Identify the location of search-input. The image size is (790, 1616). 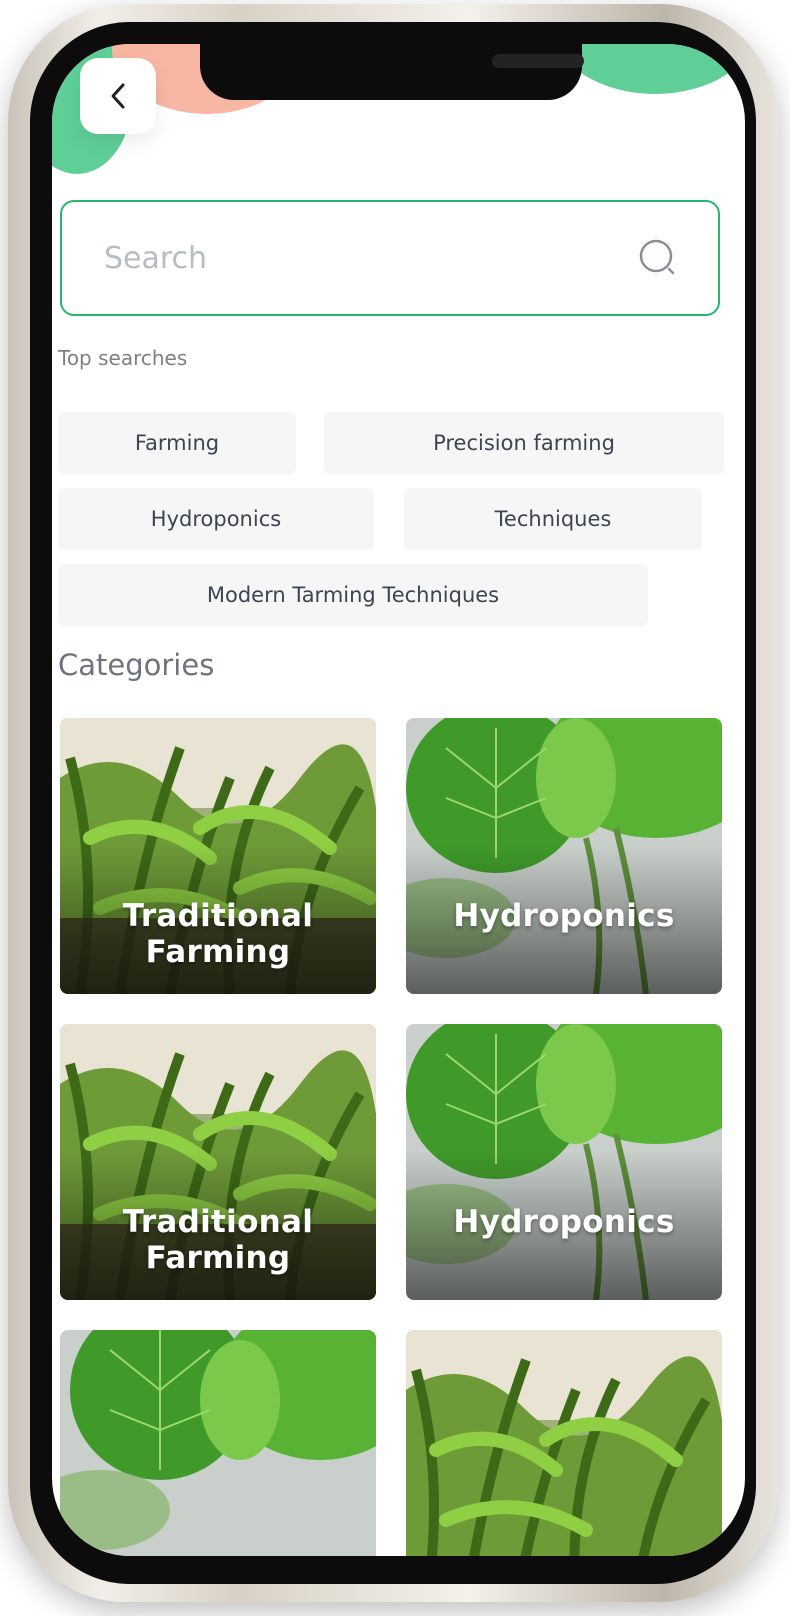
(370, 258).